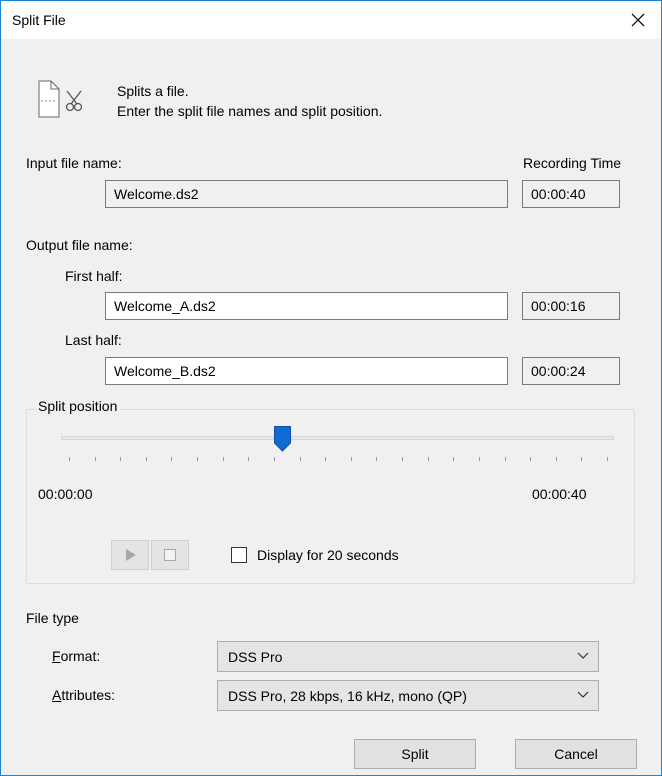 The height and width of the screenshot is (776, 662). I want to click on format-value: DSS Pro, so click(255, 657).